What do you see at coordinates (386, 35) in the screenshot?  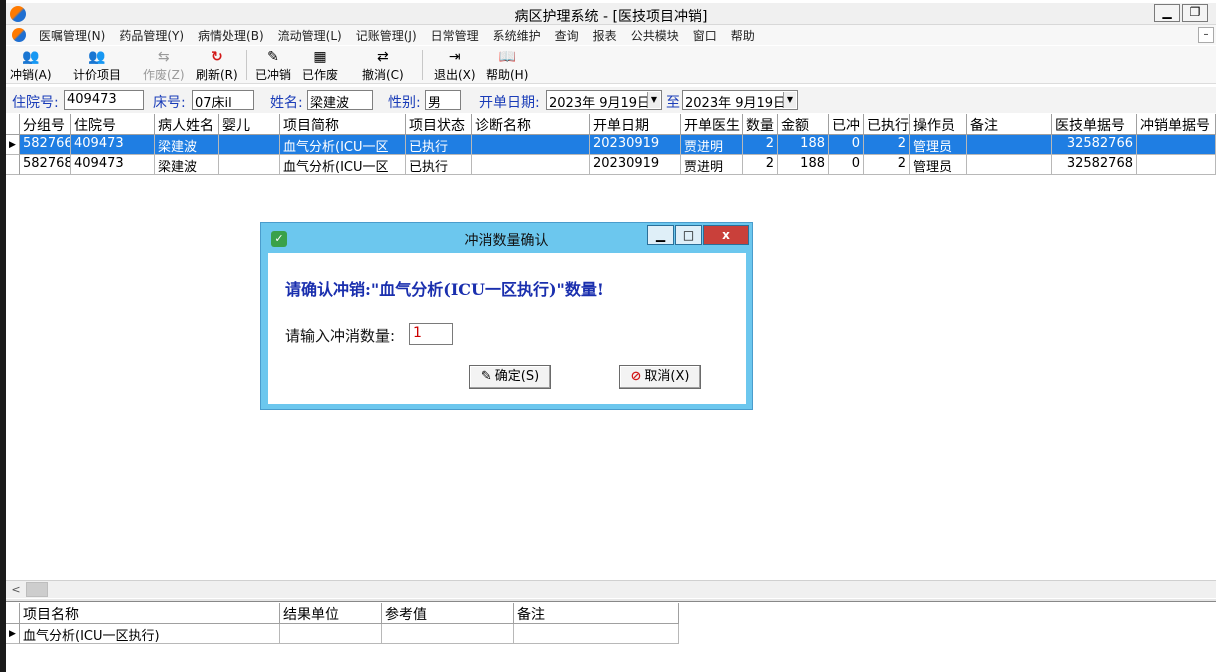 I see `menu-billing: 记账管理(J)` at bounding box center [386, 35].